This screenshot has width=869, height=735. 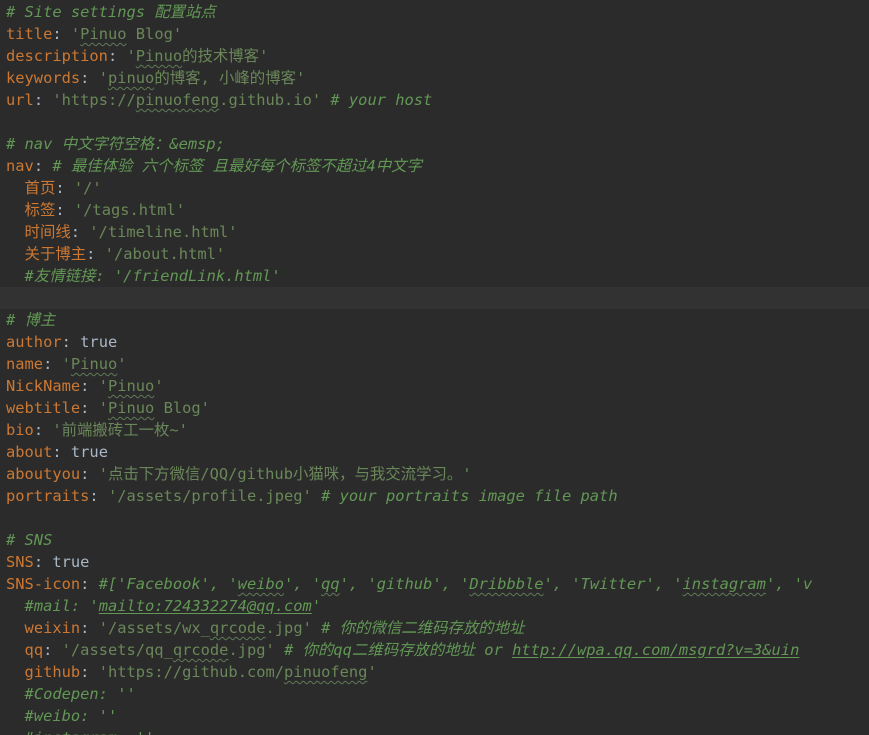 I want to click on code-line: name: 'Pinuo', so click(x=434, y=364).